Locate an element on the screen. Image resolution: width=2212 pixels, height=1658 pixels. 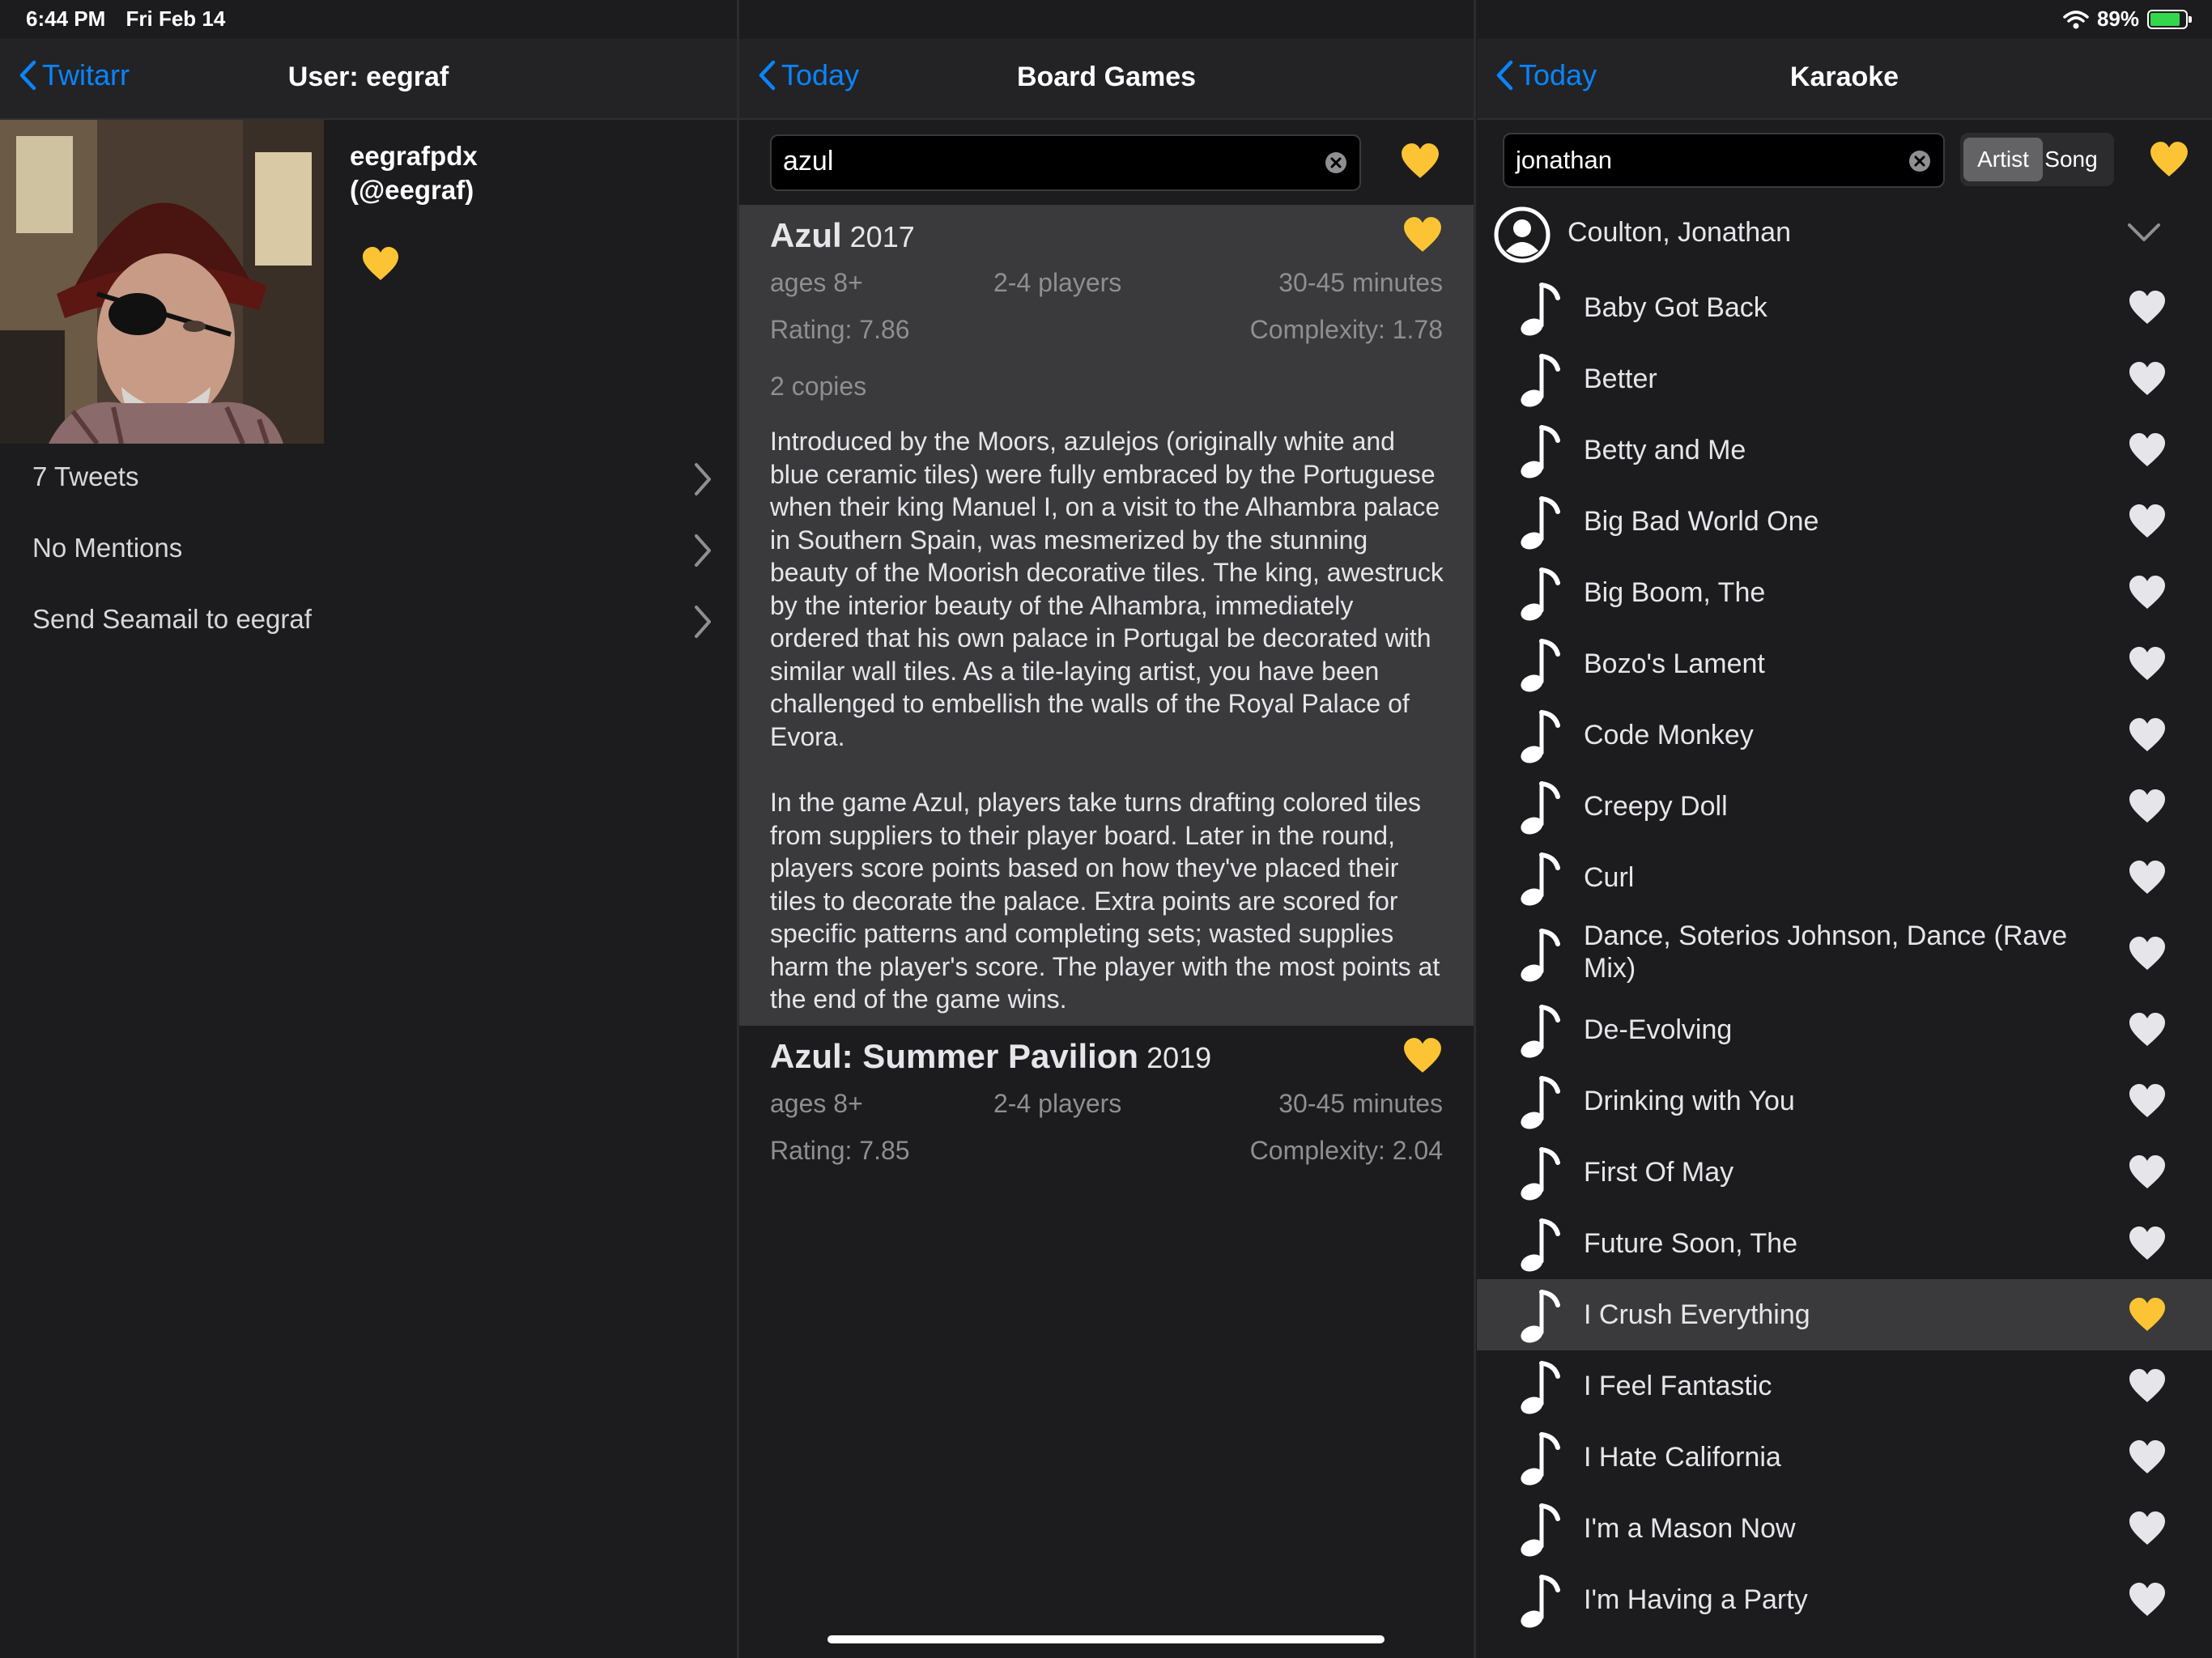
avatar-image is located at coordinates (162, 282).